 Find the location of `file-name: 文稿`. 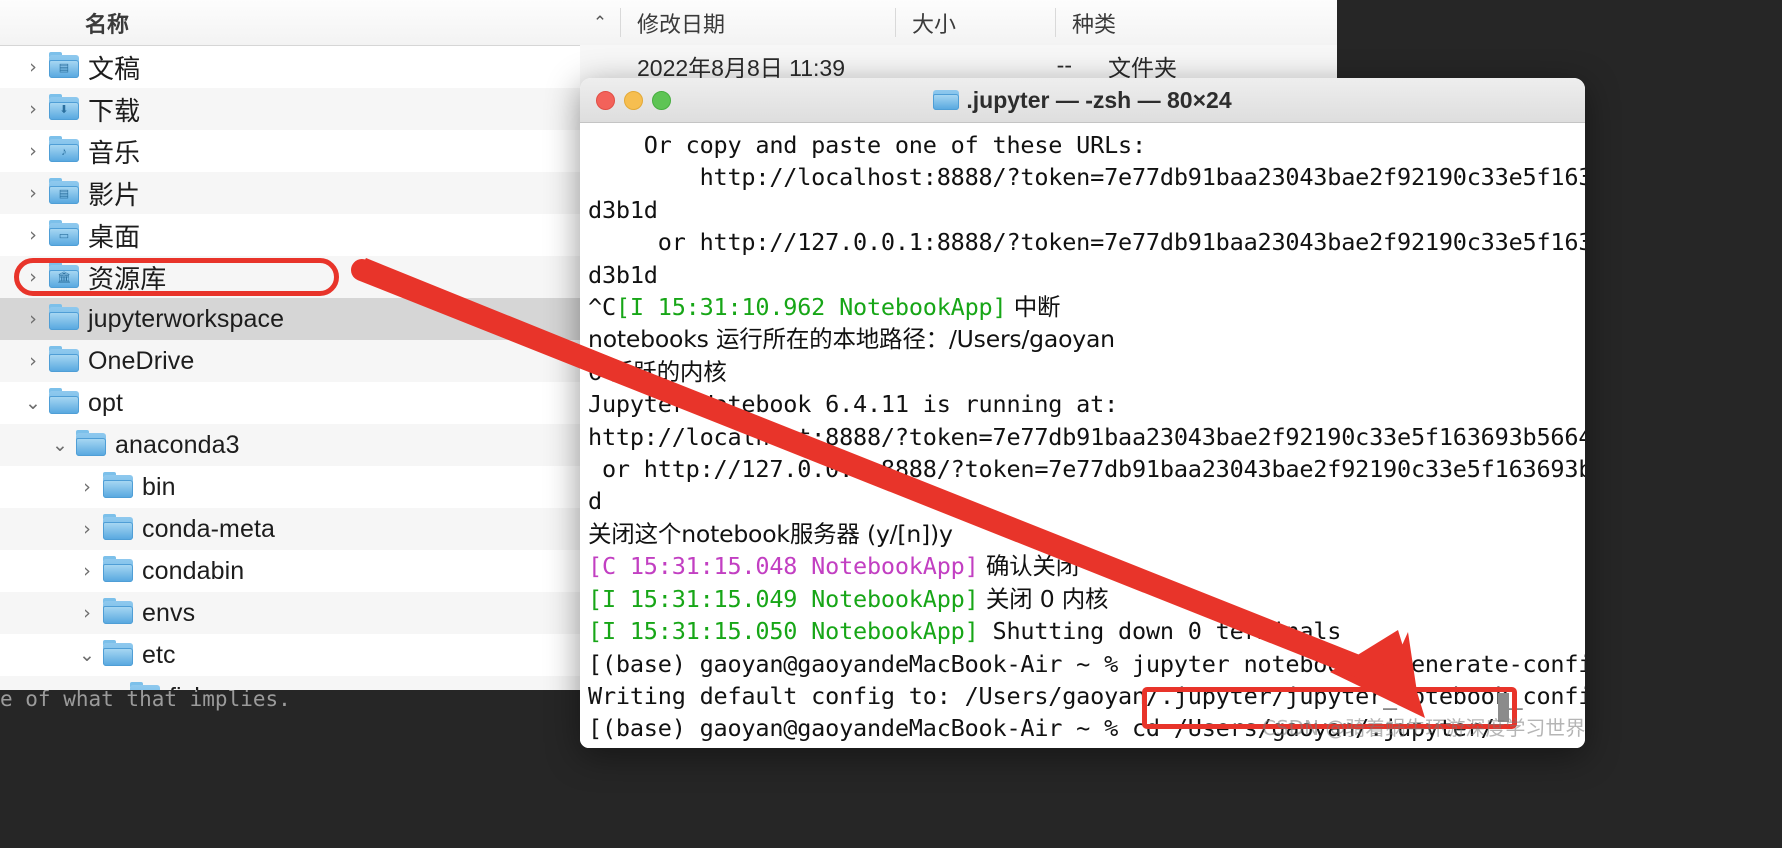

file-name: 文稿 is located at coordinates (114, 69).